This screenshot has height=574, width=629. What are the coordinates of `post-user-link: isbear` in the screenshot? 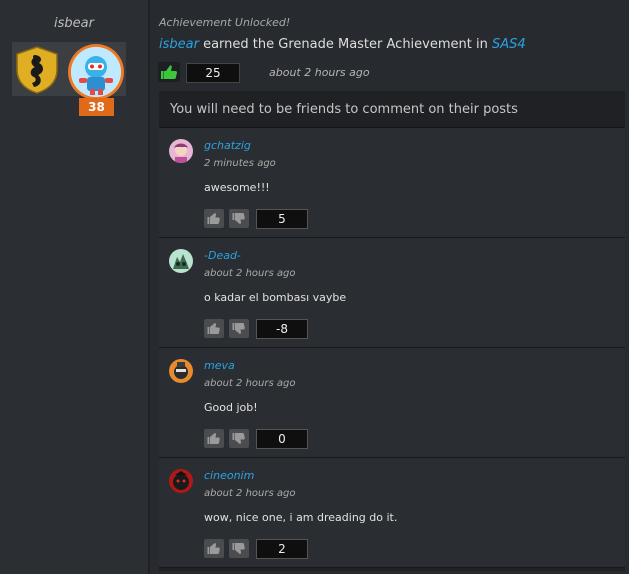 It's located at (179, 44).